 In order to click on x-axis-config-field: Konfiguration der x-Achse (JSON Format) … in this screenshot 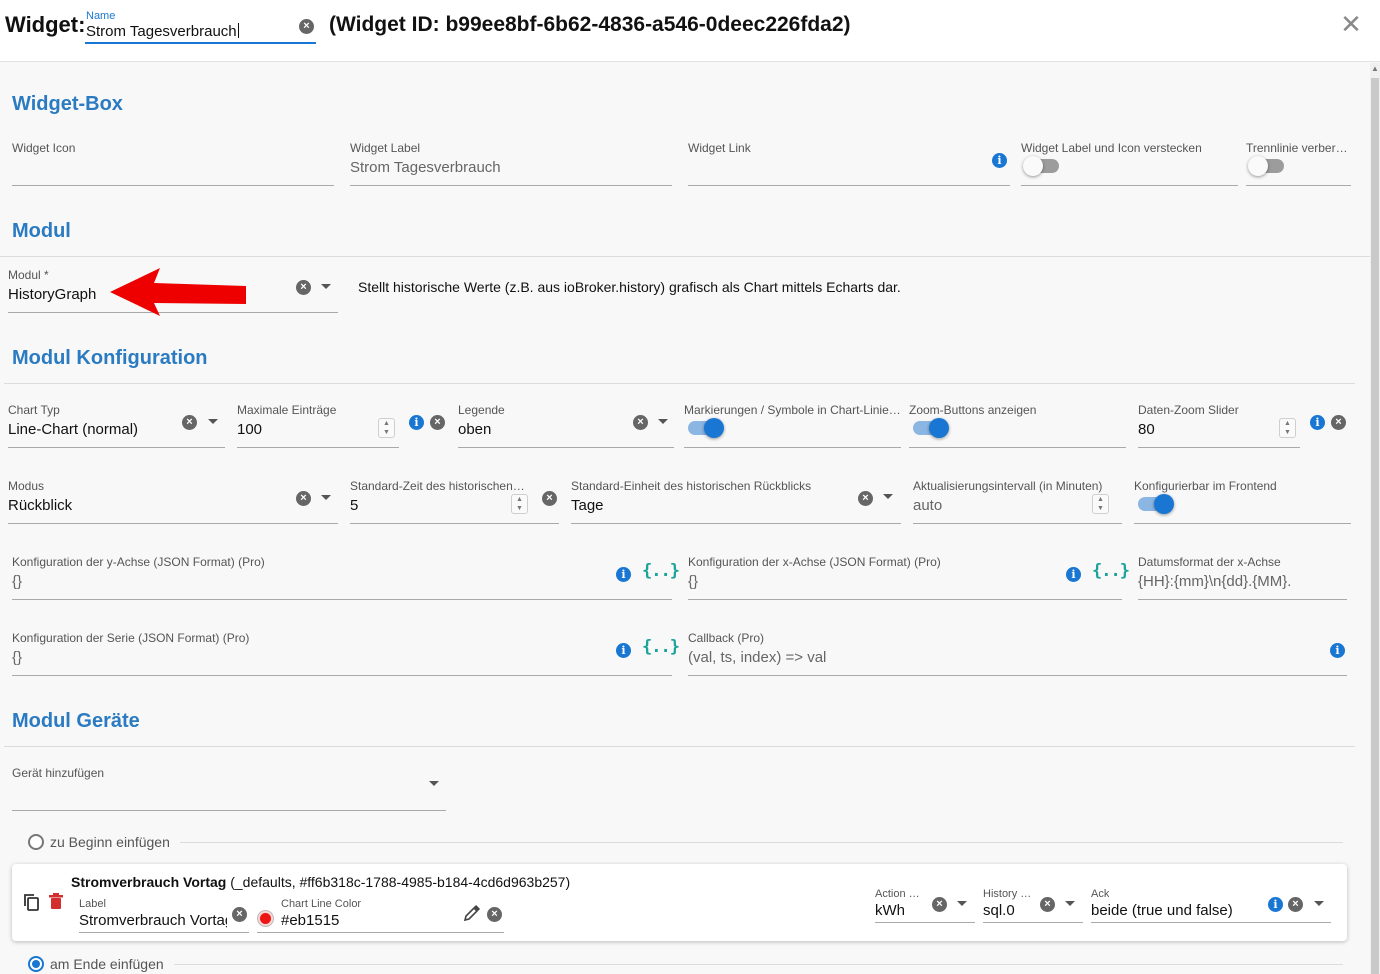, I will do `click(905, 577)`.